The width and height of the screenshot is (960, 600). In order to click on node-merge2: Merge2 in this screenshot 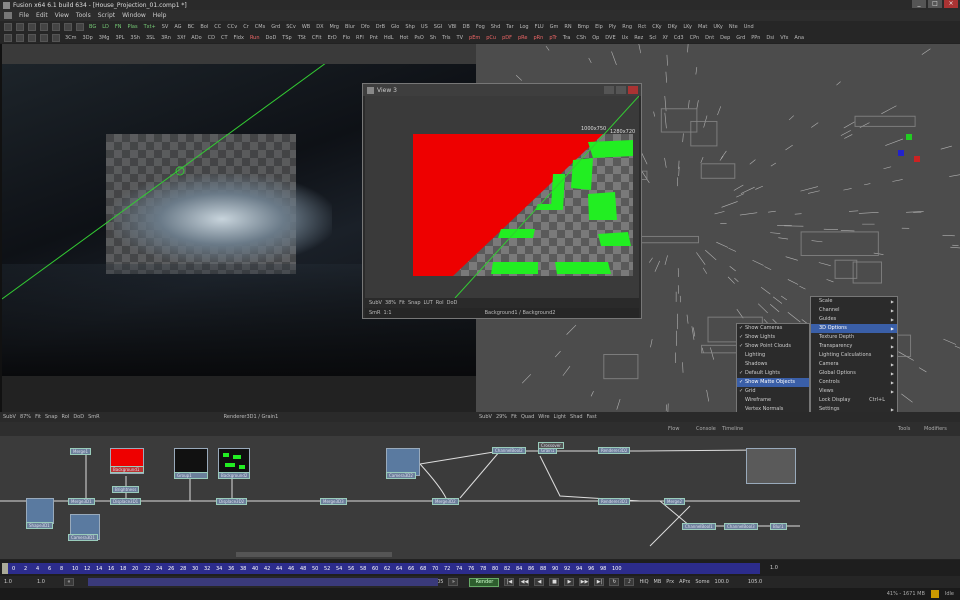, I will do `click(675, 501)`.